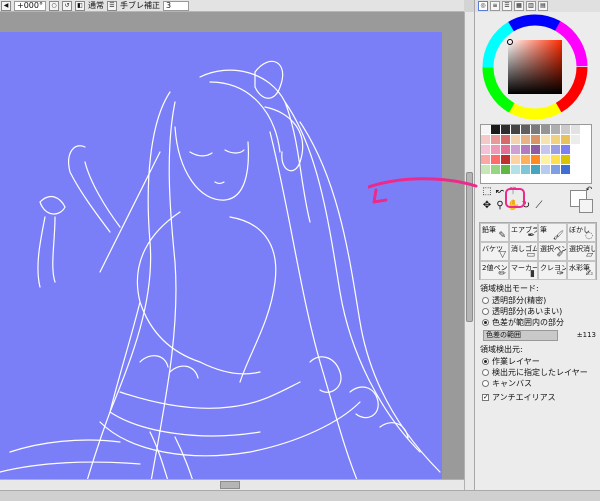 The width and height of the screenshot is (600, 501). What do you see at coordinates (586, 206) in the screenshot?
I see `background-color-swatch` at bounding box center [586, 206].